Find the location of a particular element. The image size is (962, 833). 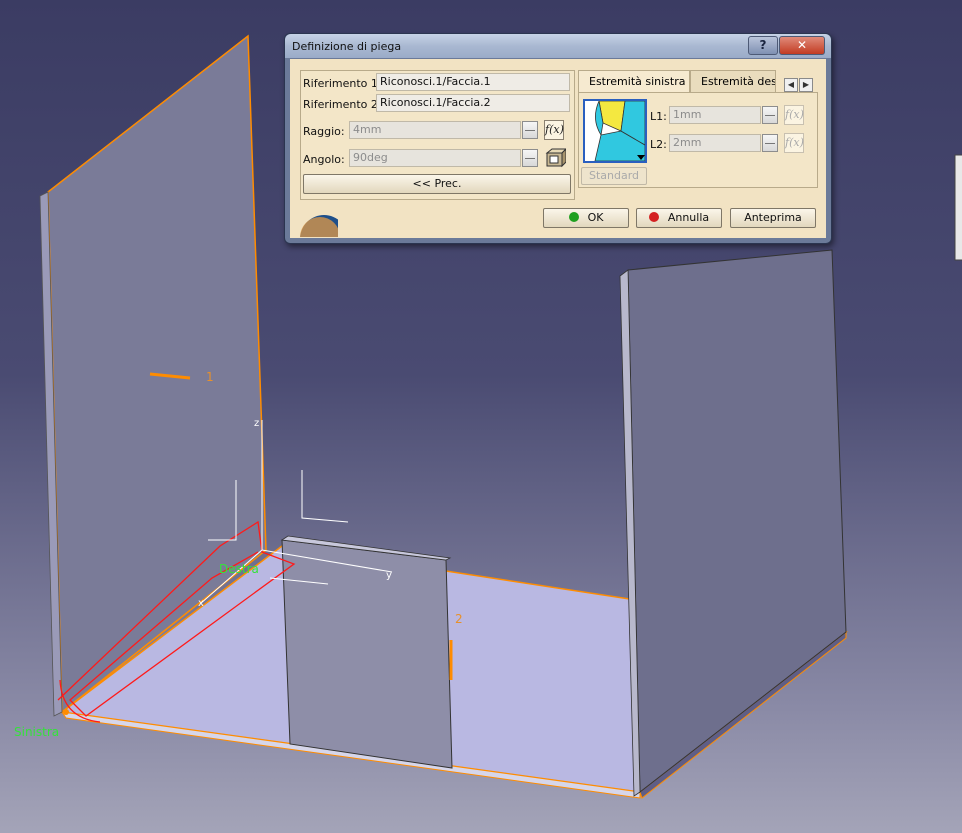

radius-label: Raggio: is located at coordinates (324, 131).